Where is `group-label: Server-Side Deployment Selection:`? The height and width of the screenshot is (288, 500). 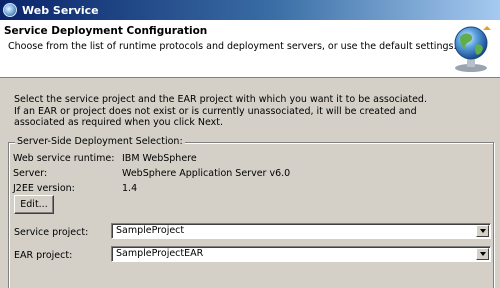 group-label: Server-Side Deployment Selection: is located at coordinates (100, 141).